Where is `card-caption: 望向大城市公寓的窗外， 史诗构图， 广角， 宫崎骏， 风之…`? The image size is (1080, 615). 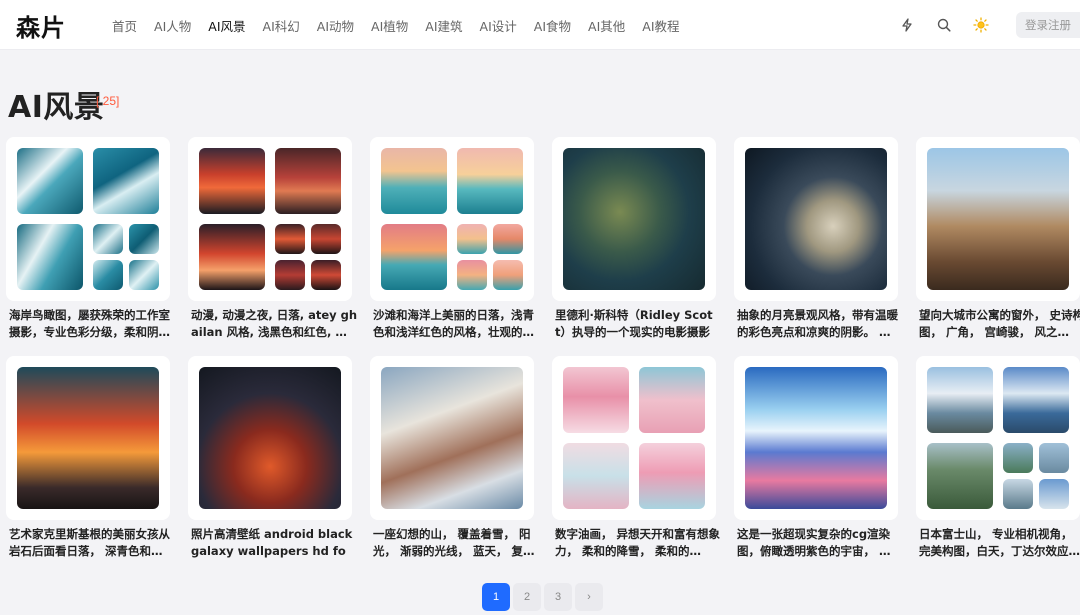 card-caption: 望向大城市公寓的窗外， 史诗构图， 广角， 宫崎骏， 风之… is located at coordinates (998, 324).